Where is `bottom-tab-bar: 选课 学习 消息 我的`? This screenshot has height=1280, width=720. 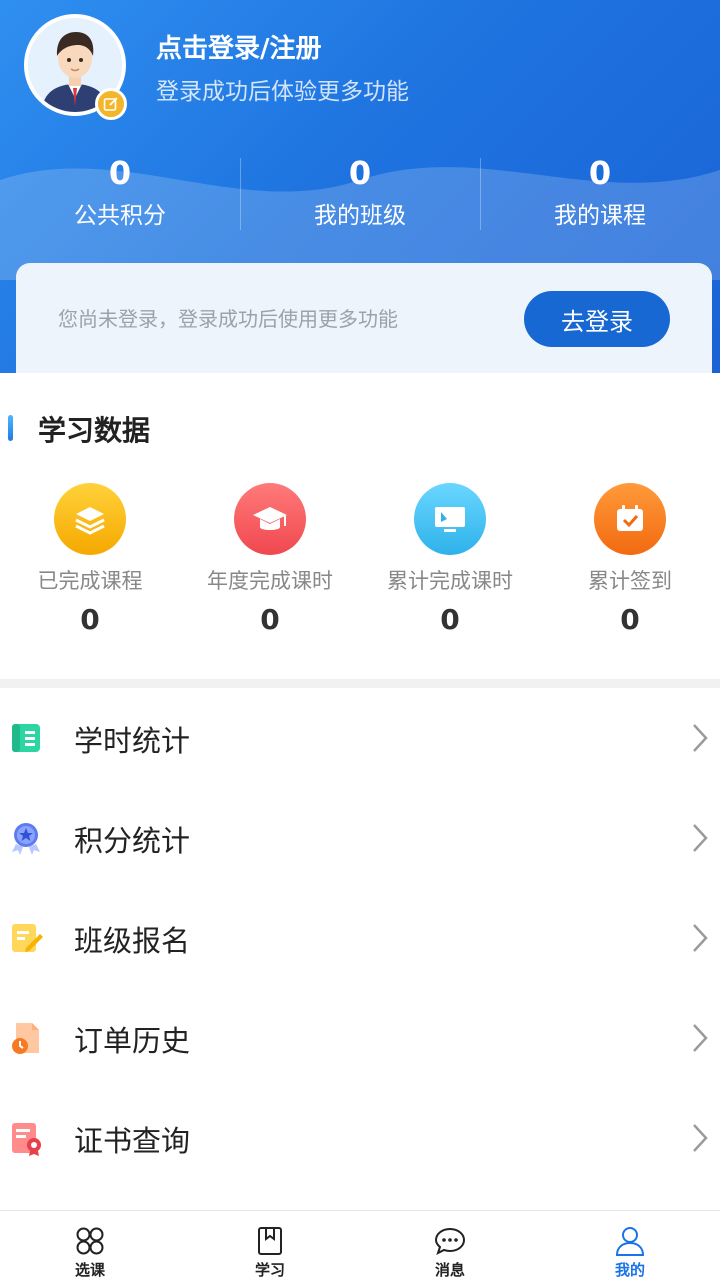
bottom-tab-bar: 选课 学习 消息 我的 is located at coordinates (360, 1245).